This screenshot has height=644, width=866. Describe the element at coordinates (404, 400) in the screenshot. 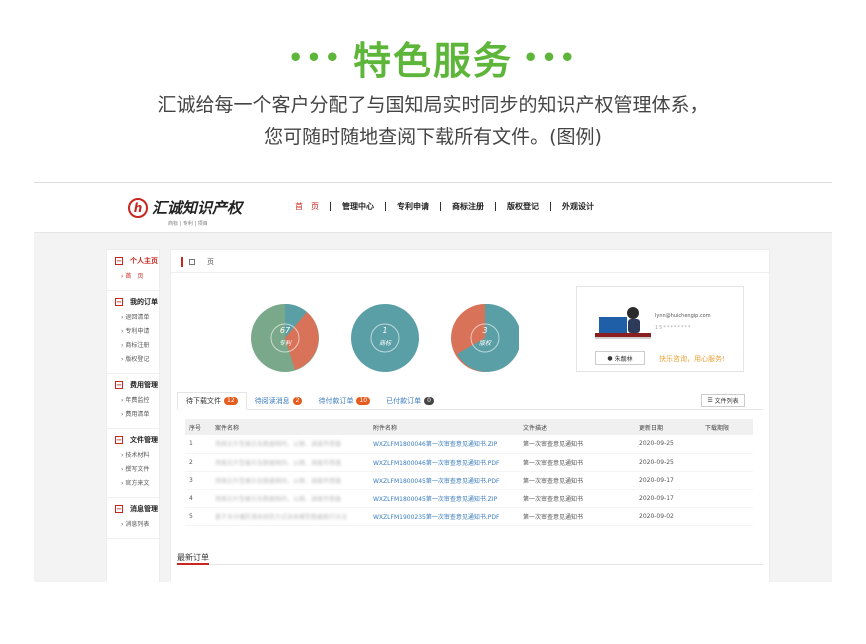

I see `tab-label: 已付款订单` at that location.